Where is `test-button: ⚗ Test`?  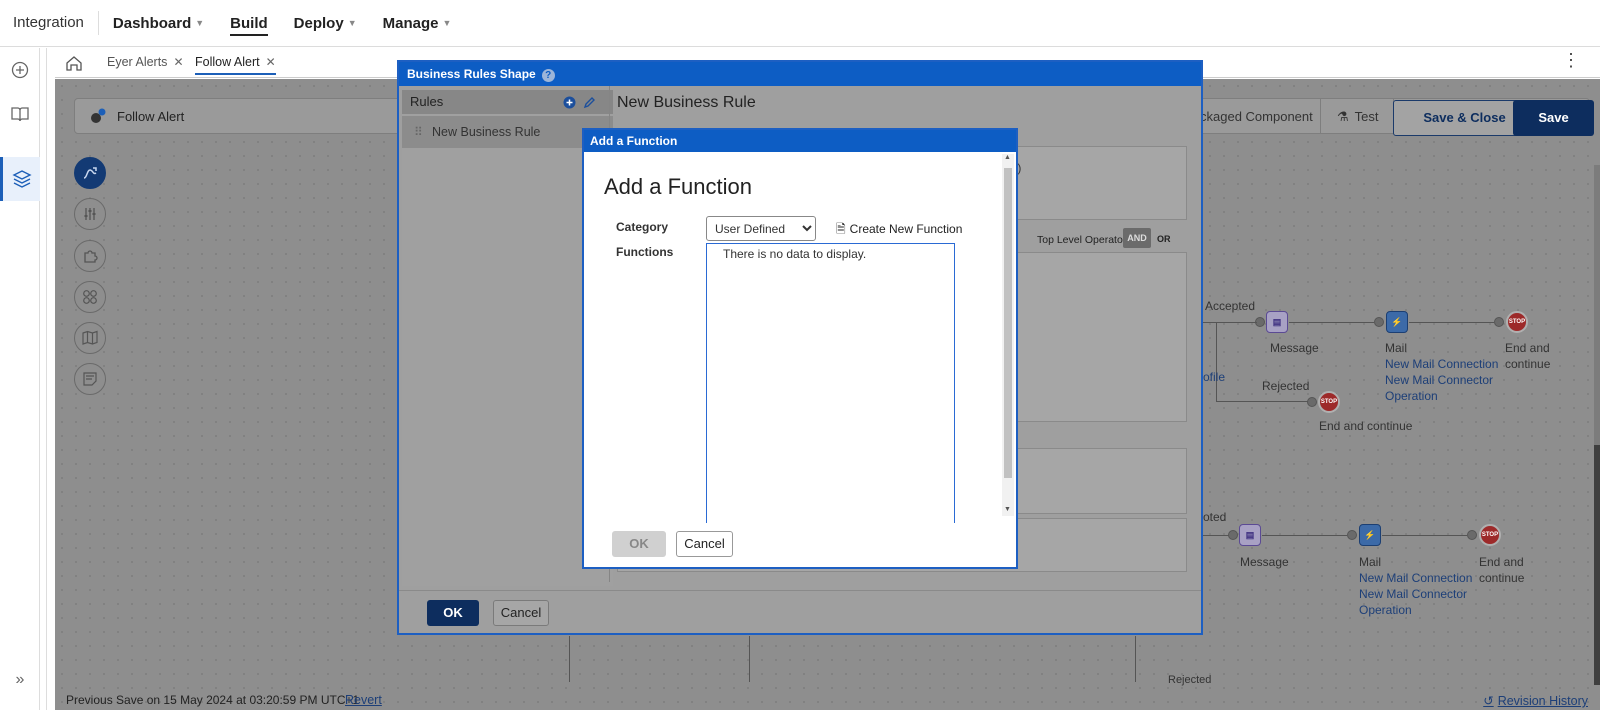 test-button: ⚗ Test is located at coordinates (1358, 117).